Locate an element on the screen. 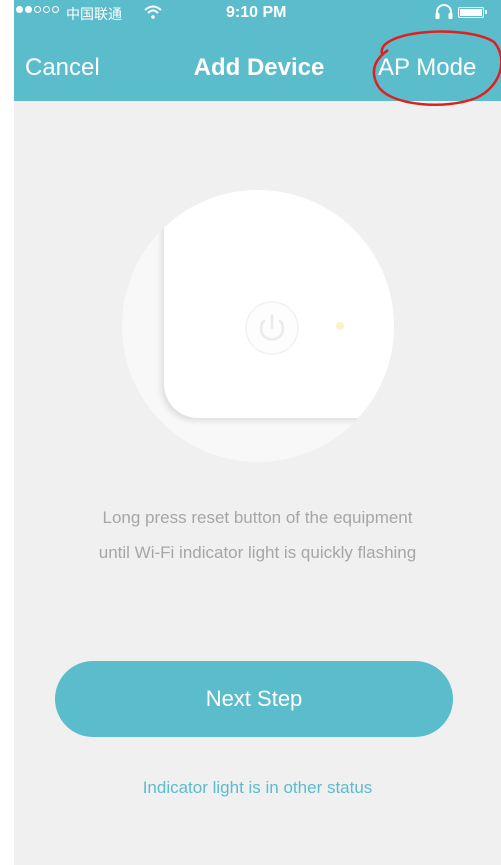  instruction-line-1: Long press reset button of the equipment is located at coordinates (257, 517).